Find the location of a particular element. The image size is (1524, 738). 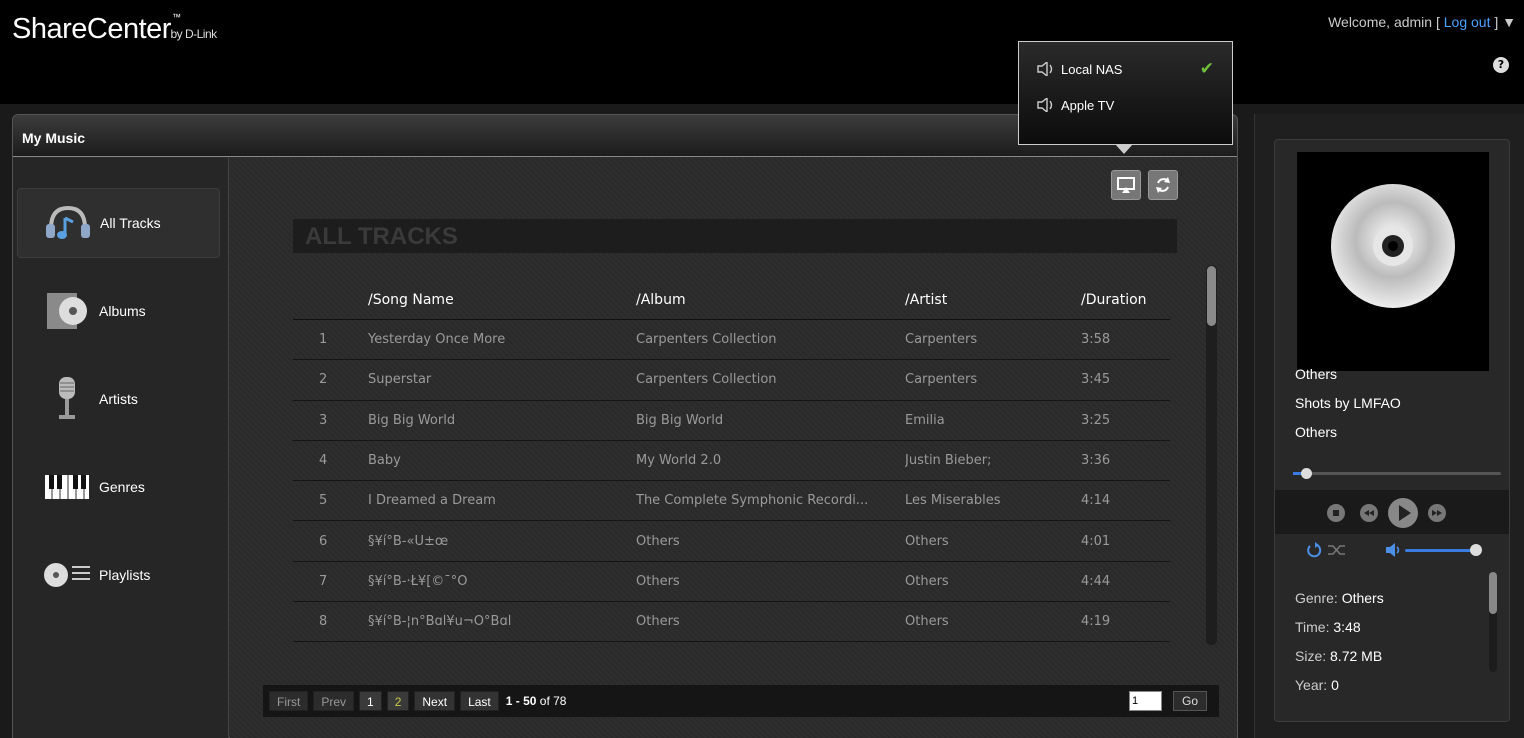

play-icon is located at coordinates (1405, 513).